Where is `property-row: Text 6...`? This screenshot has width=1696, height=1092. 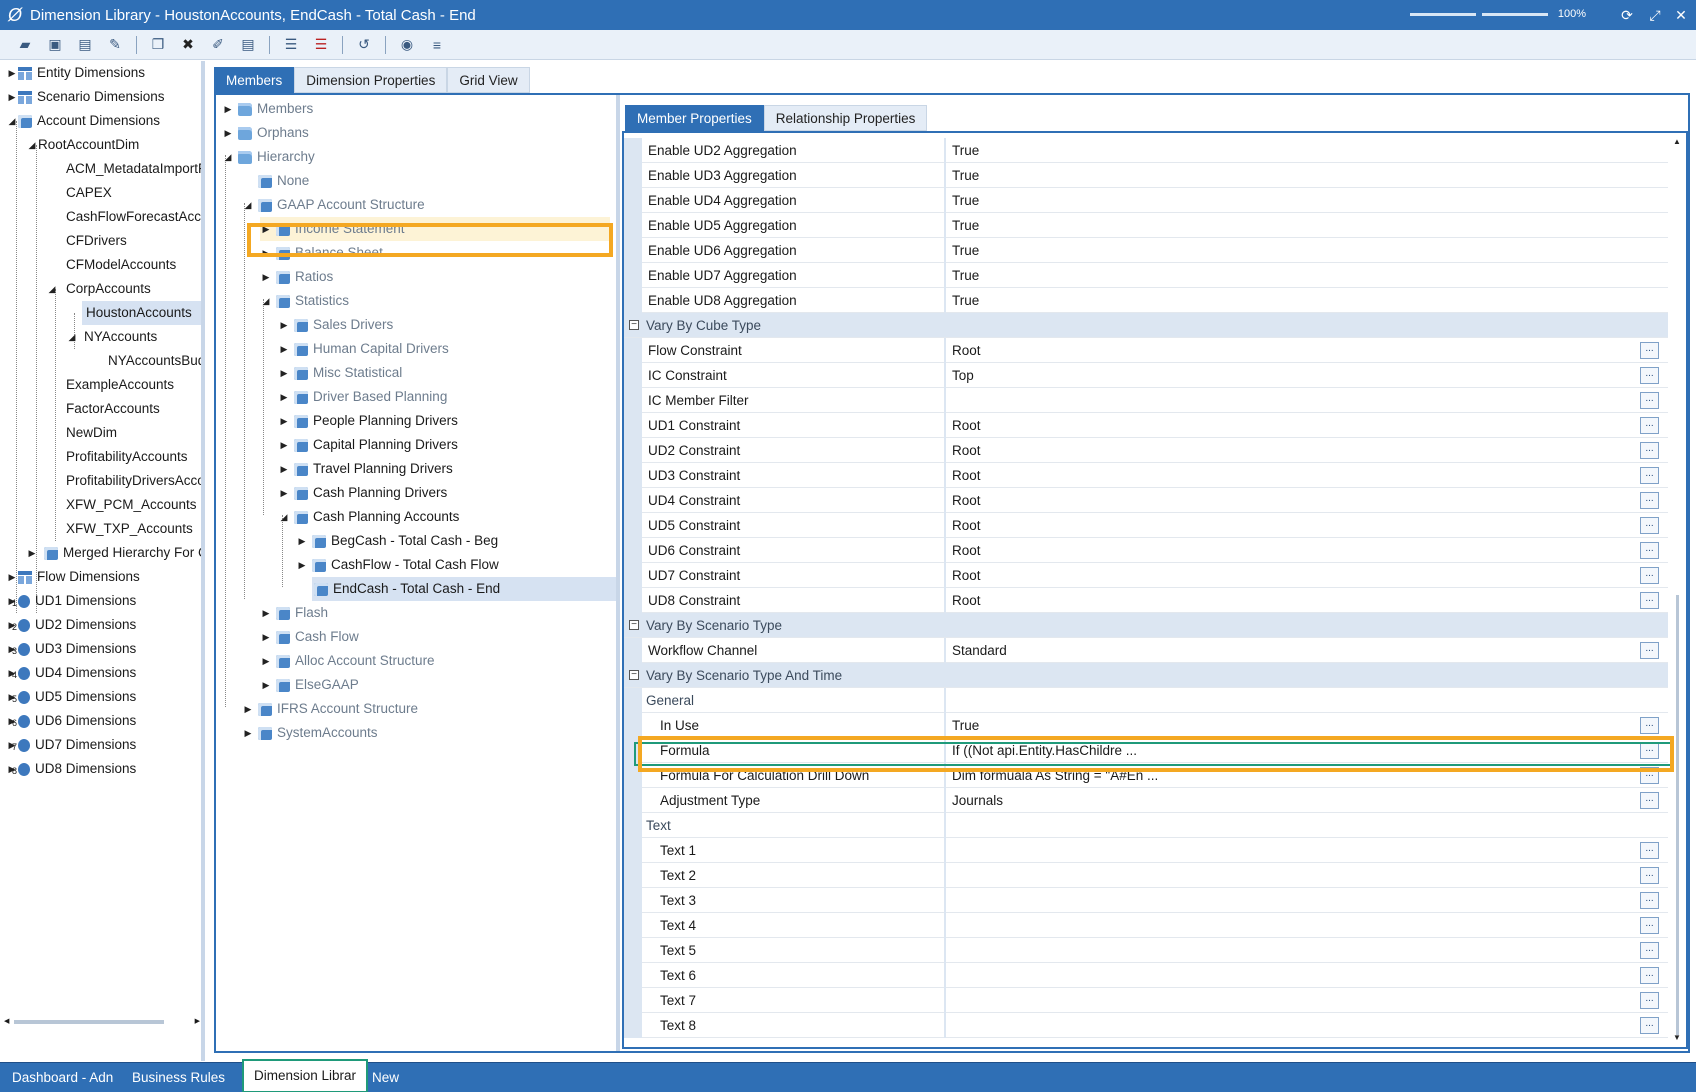 property-row: Text 6... is located at coordinates (1146, 975).